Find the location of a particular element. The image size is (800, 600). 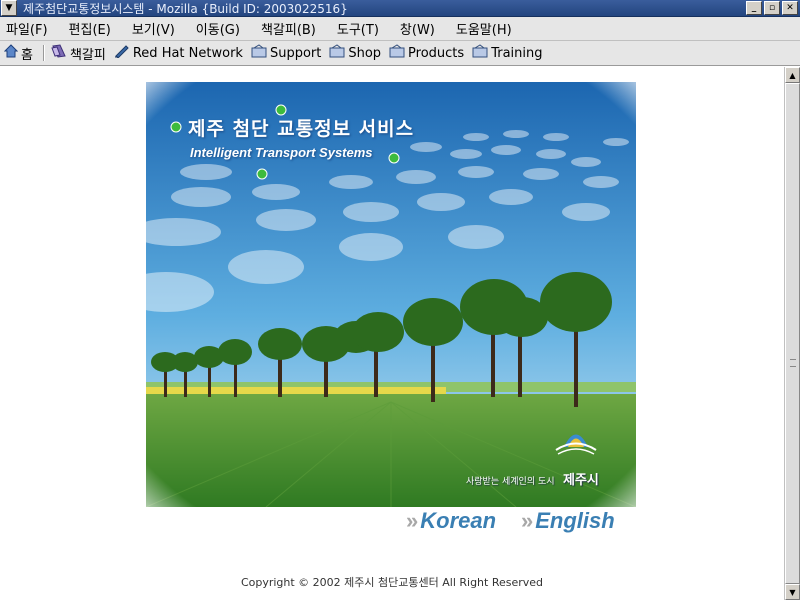

service-title-english: Intelligent Transport Systems is located at coordinates (281, 152).